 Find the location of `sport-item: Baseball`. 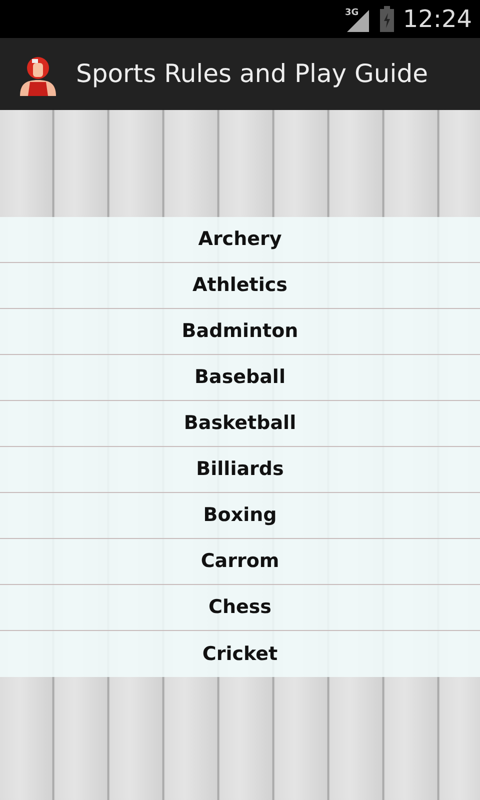

sport-item: Baseball is located at coordinates (240, 378).